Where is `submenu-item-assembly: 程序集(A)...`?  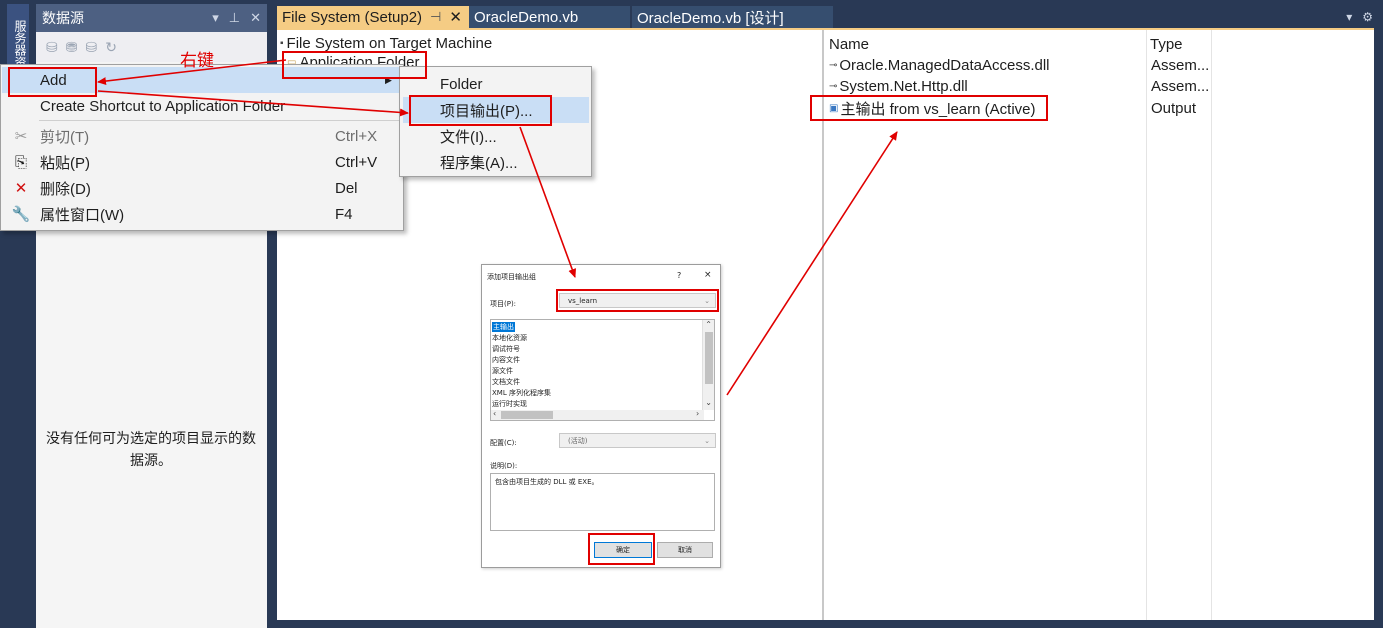 submenu-item-assembly: 程序集(A)... is located at coordinates (496, 162).